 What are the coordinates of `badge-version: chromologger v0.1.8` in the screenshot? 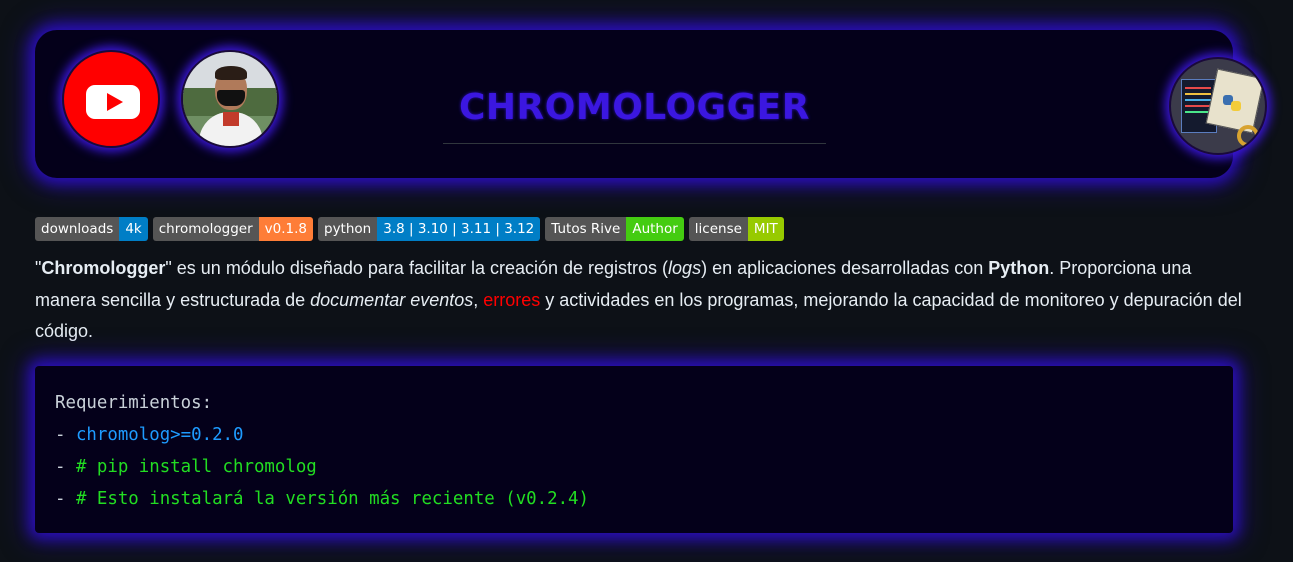 It's located at (232, 229).